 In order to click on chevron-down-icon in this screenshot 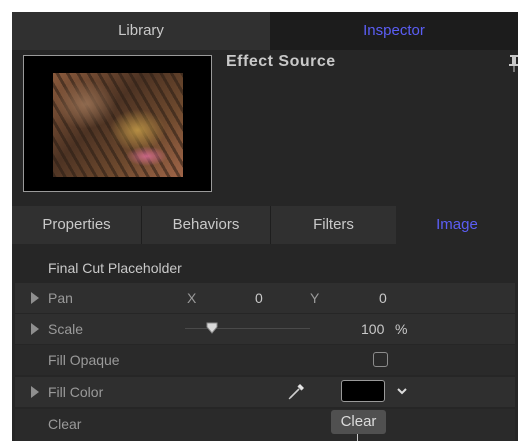, I will do `click(402, 391)`.